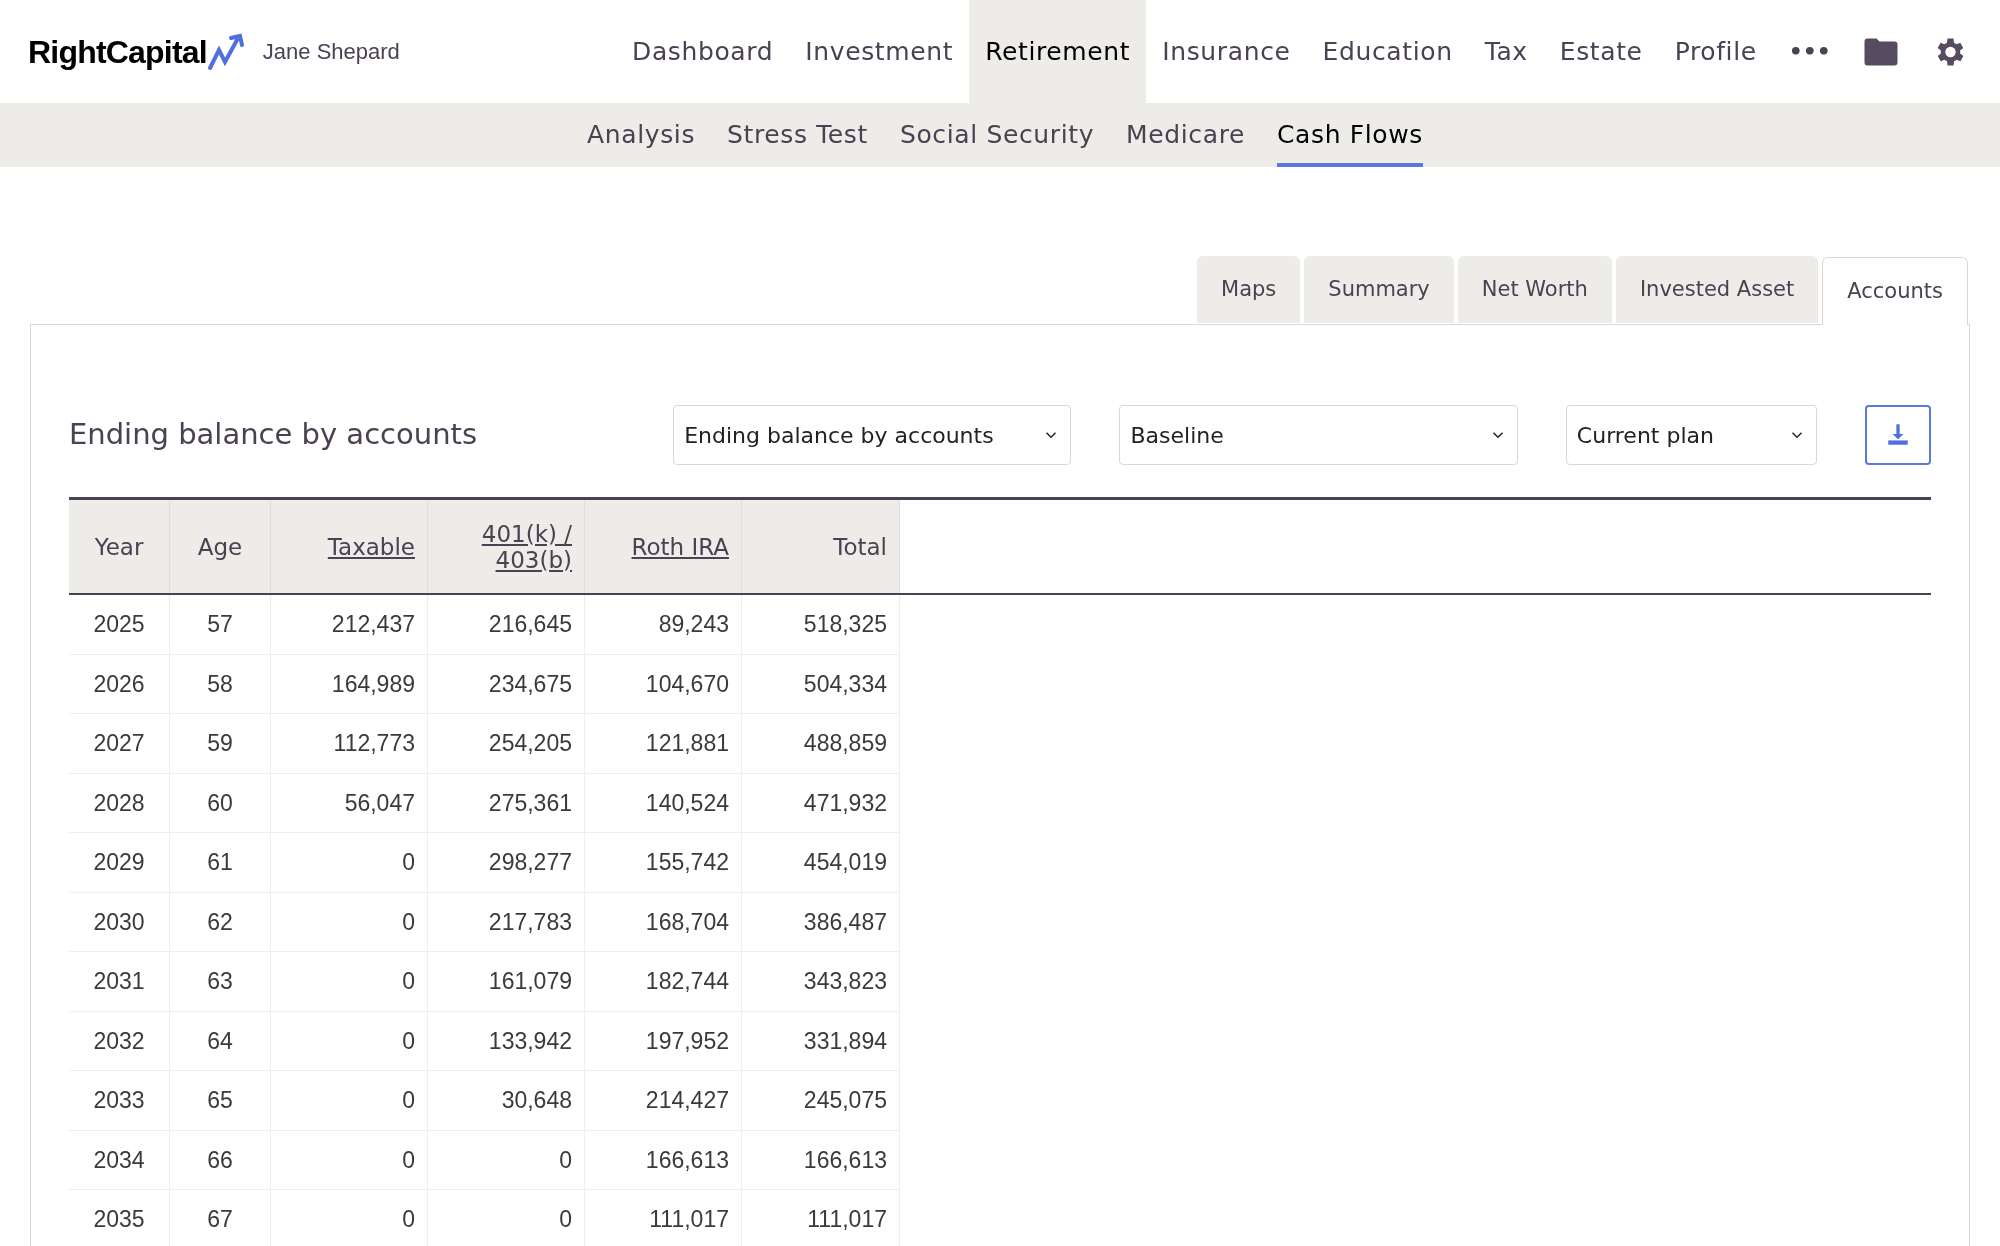 The image size is (2000, 1246). I want to click on table-cell: 182,744, so click(663, 982).